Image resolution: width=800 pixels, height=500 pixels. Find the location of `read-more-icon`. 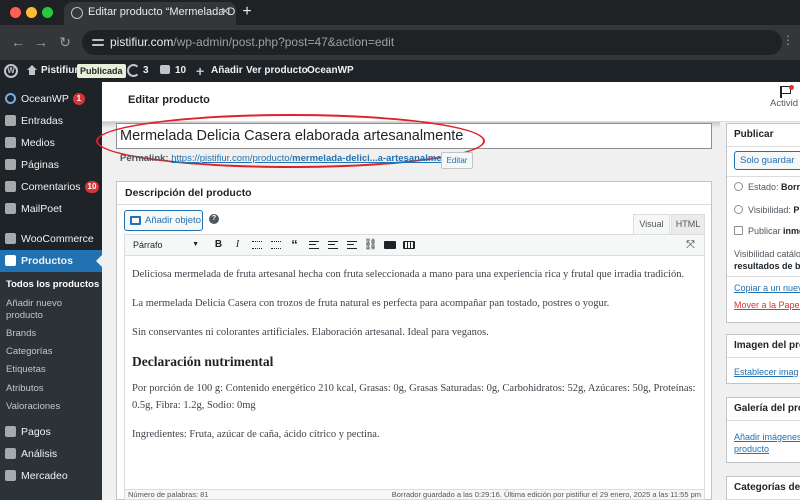

read-more-icon is located at coordinates (389, 245).